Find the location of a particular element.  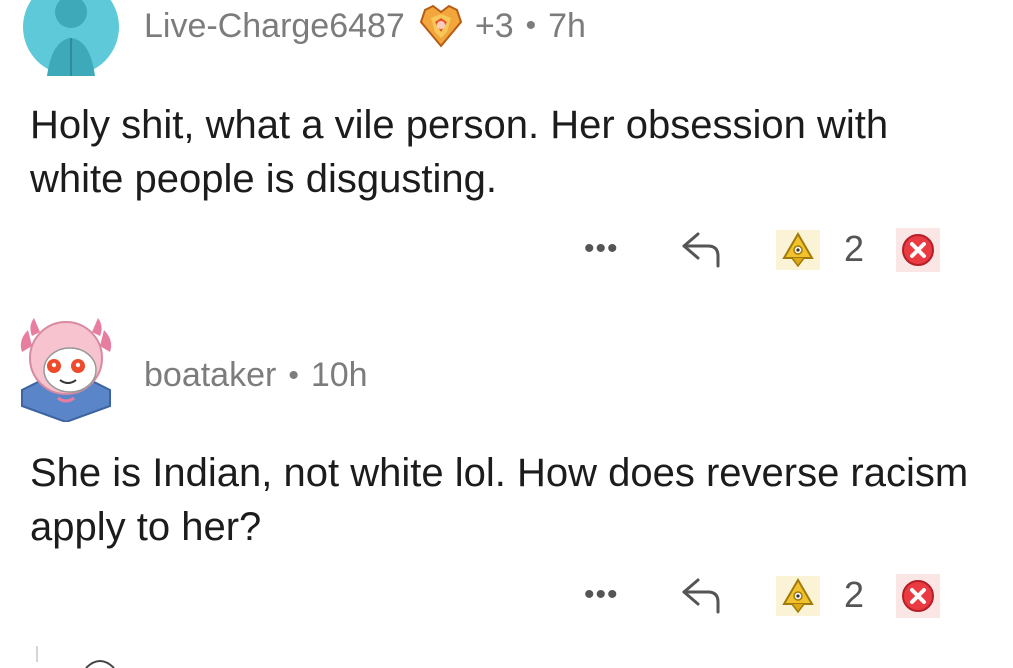

comment-meta: boataker • 10h is located at coordinates (256, 375).